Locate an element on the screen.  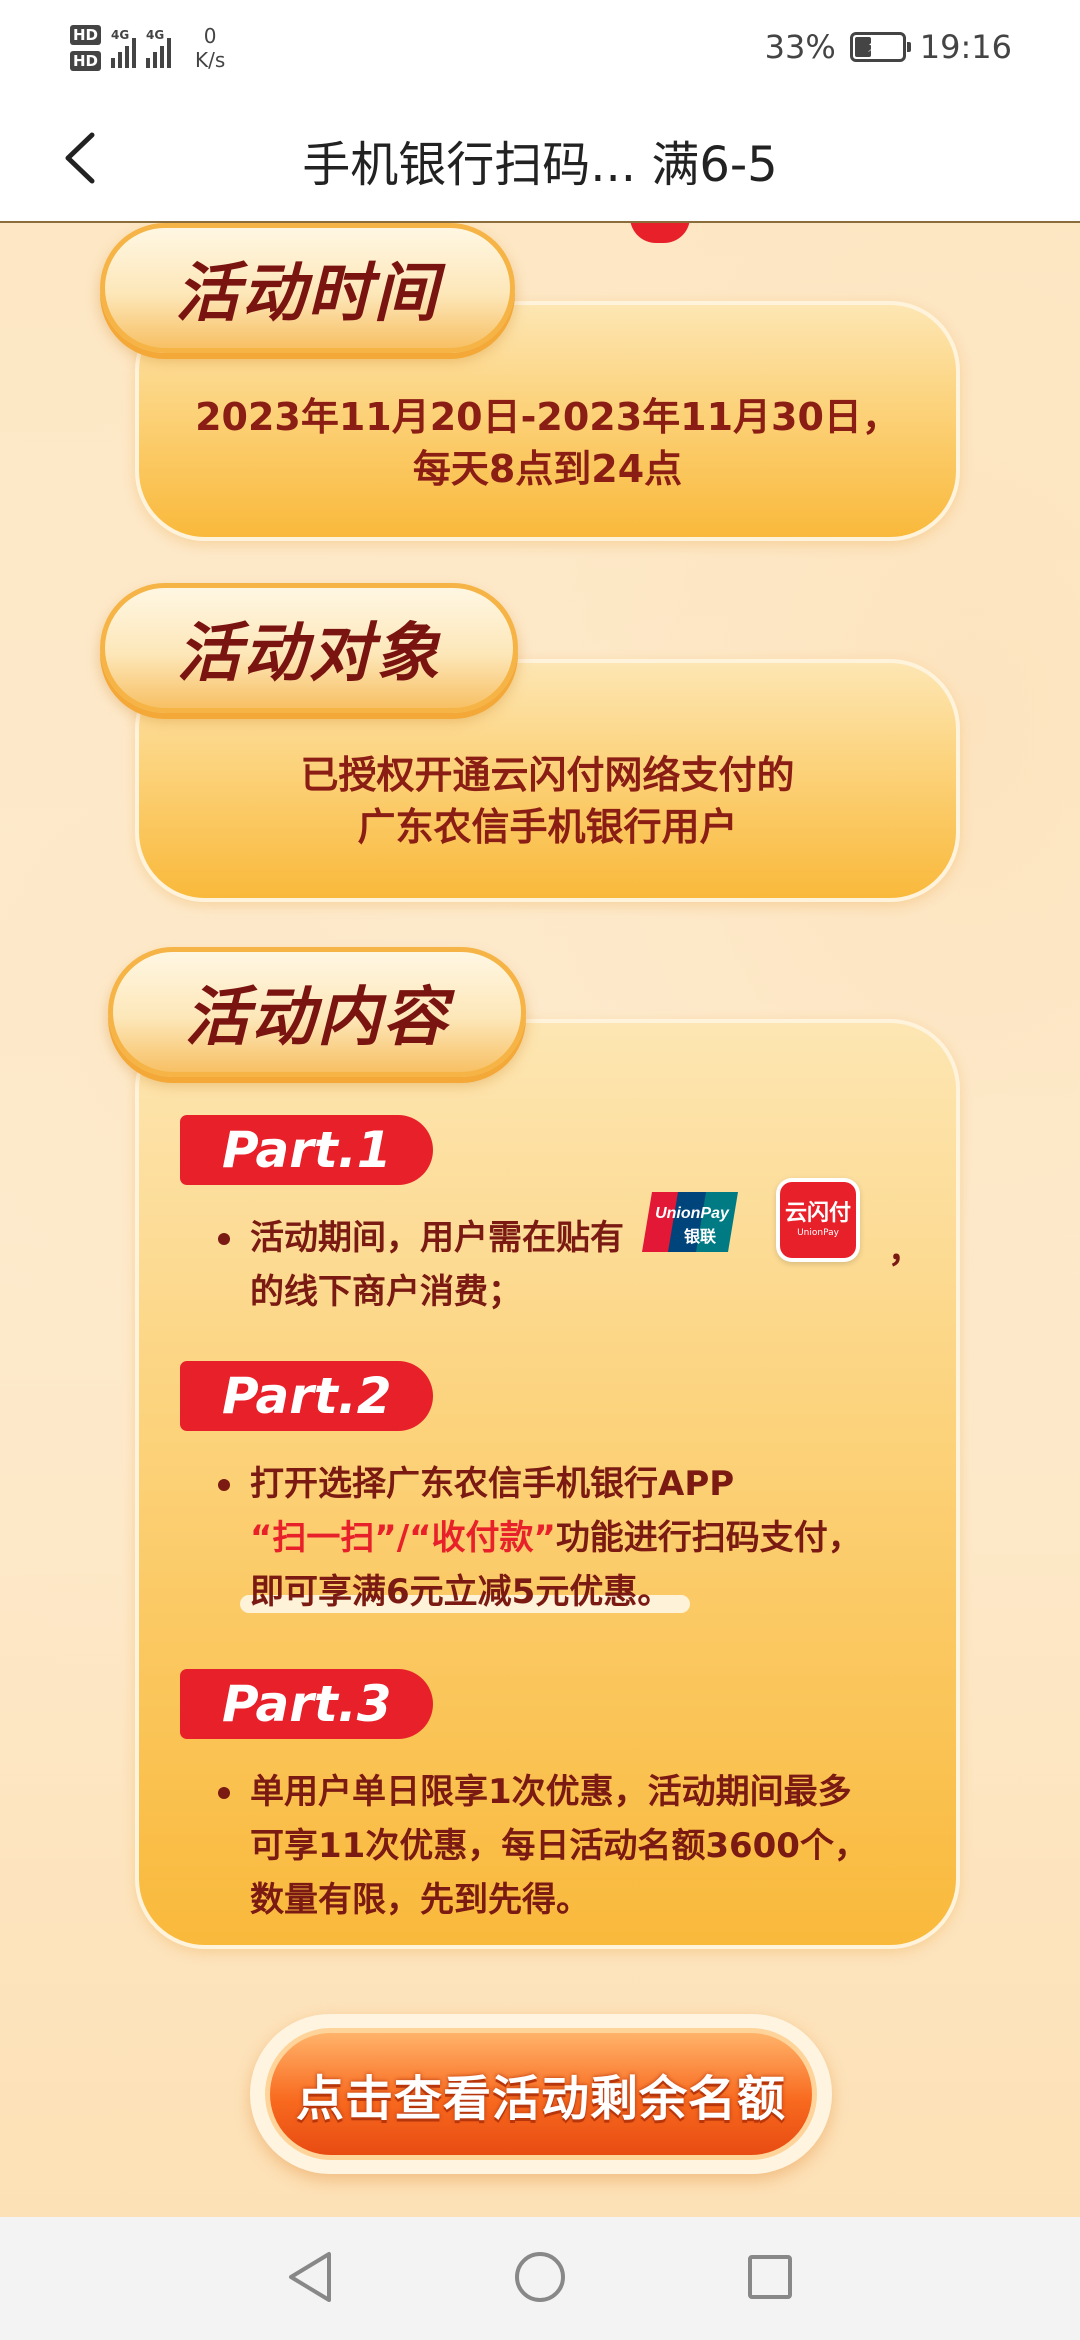
part-2-line-1: 打开选择广东农信手机银行APP is located at coordinates (492, 1484).